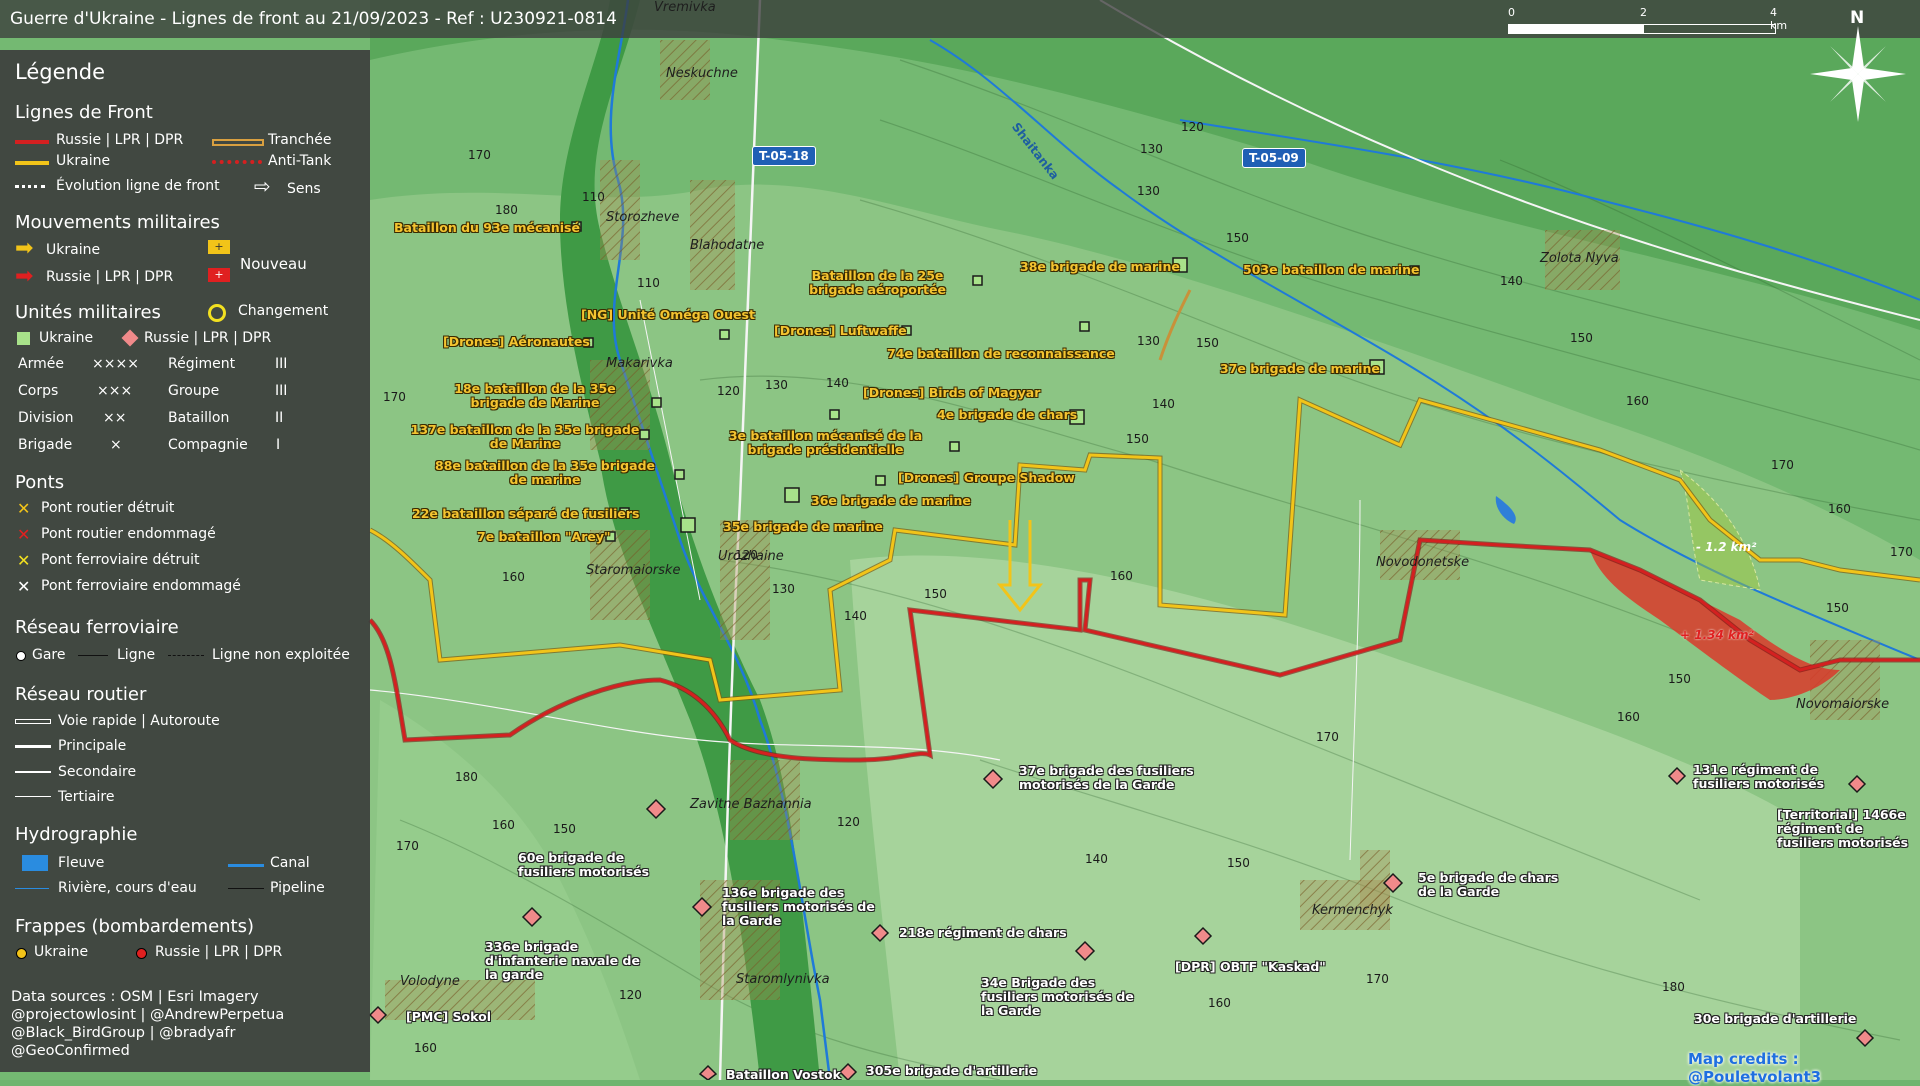  Describe the element at coordinates (1001, 354) in the screenshot. I see `ukraine-unit-label: 74e bataillon de reconnaissance` at that location.